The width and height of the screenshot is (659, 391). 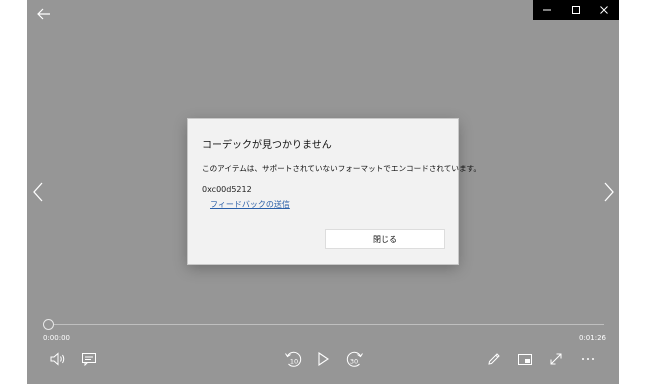 I want to click on skip-forward-seconds: 30, so click(x=354, y=362).